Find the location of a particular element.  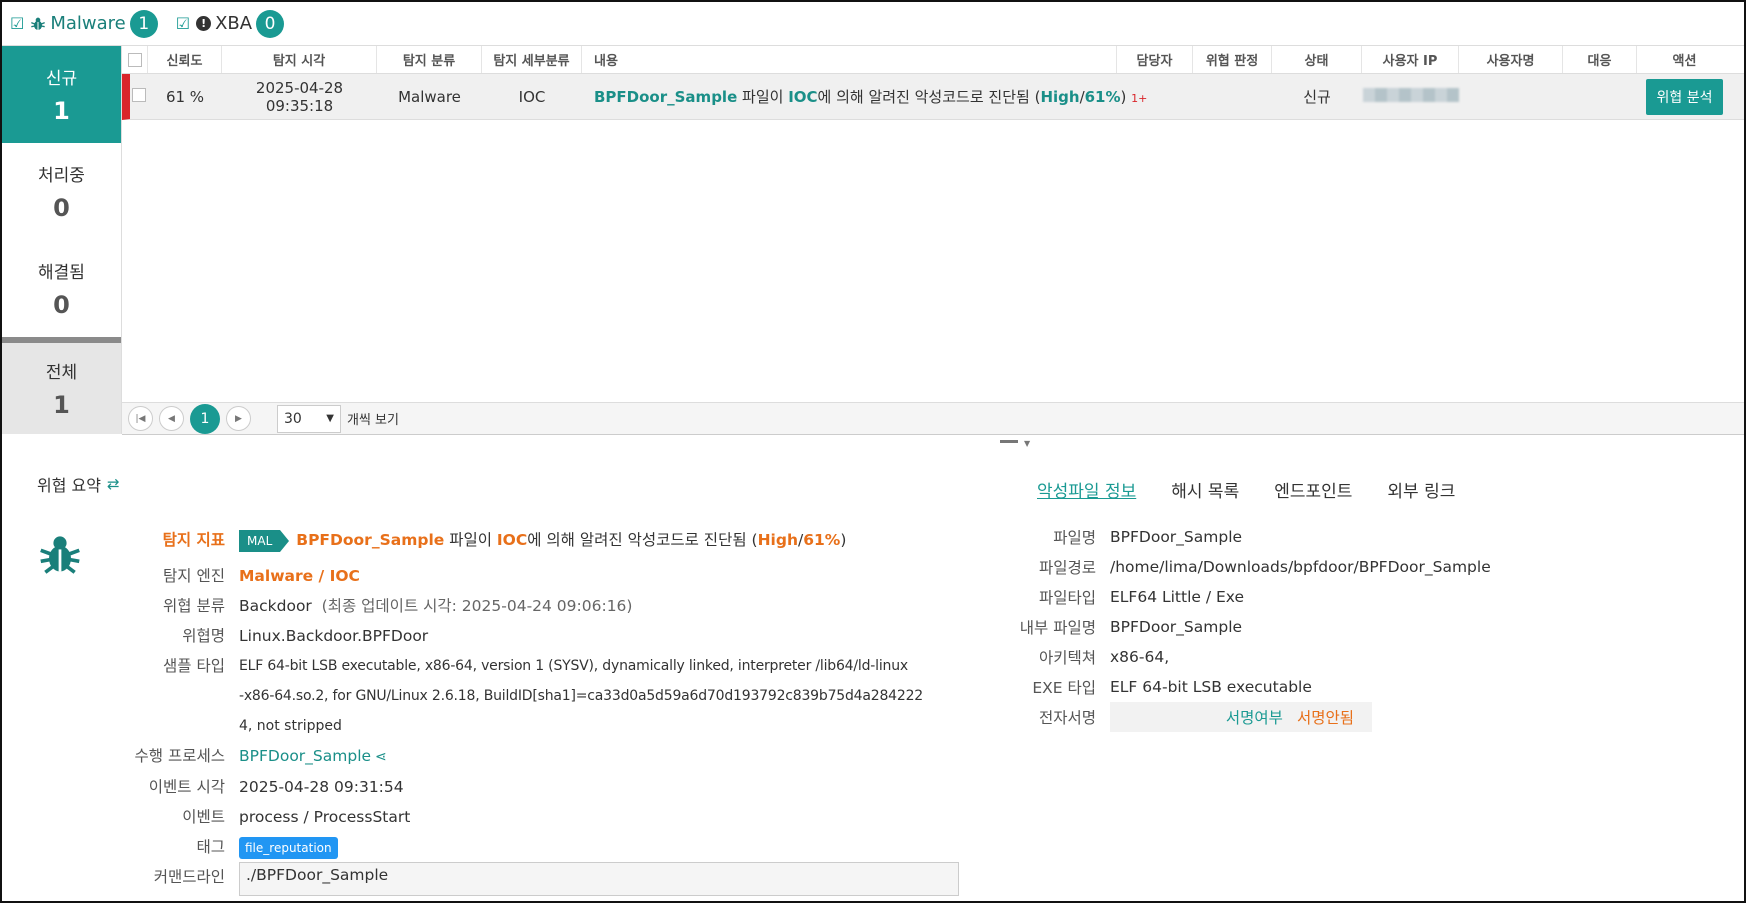

field-label: 위협명 is located at coordinates (203, 636).